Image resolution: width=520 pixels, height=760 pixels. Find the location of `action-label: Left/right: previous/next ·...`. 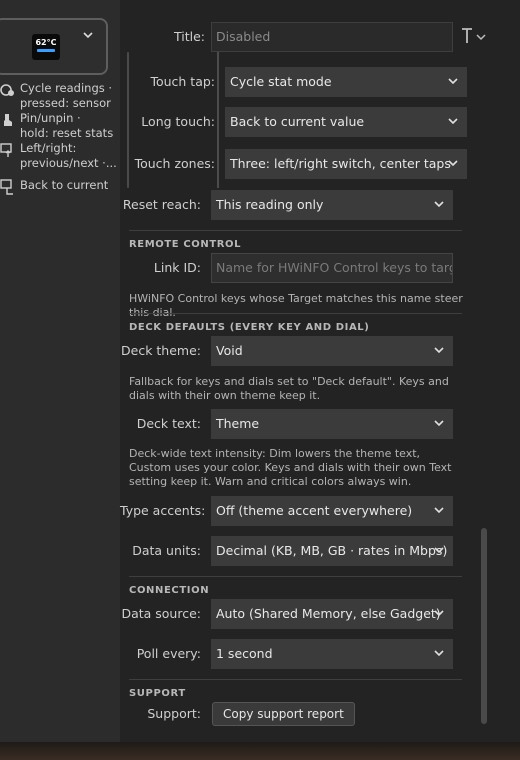

action-label: Left/right: previous/next ·... is located at coordinates (68, 155).